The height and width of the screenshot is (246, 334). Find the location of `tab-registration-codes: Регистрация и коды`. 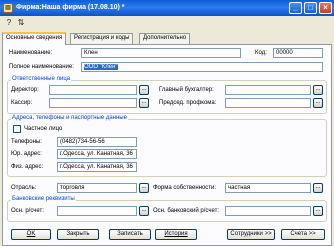

tab-registration-codes: Регистрация и коды is located at coordinates (102, 38).